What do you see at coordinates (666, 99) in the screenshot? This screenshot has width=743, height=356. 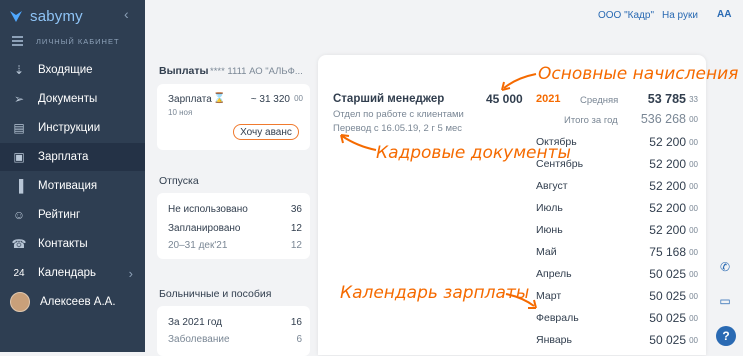 I see `average-value: 53 785` at bounding box center [666, 99].